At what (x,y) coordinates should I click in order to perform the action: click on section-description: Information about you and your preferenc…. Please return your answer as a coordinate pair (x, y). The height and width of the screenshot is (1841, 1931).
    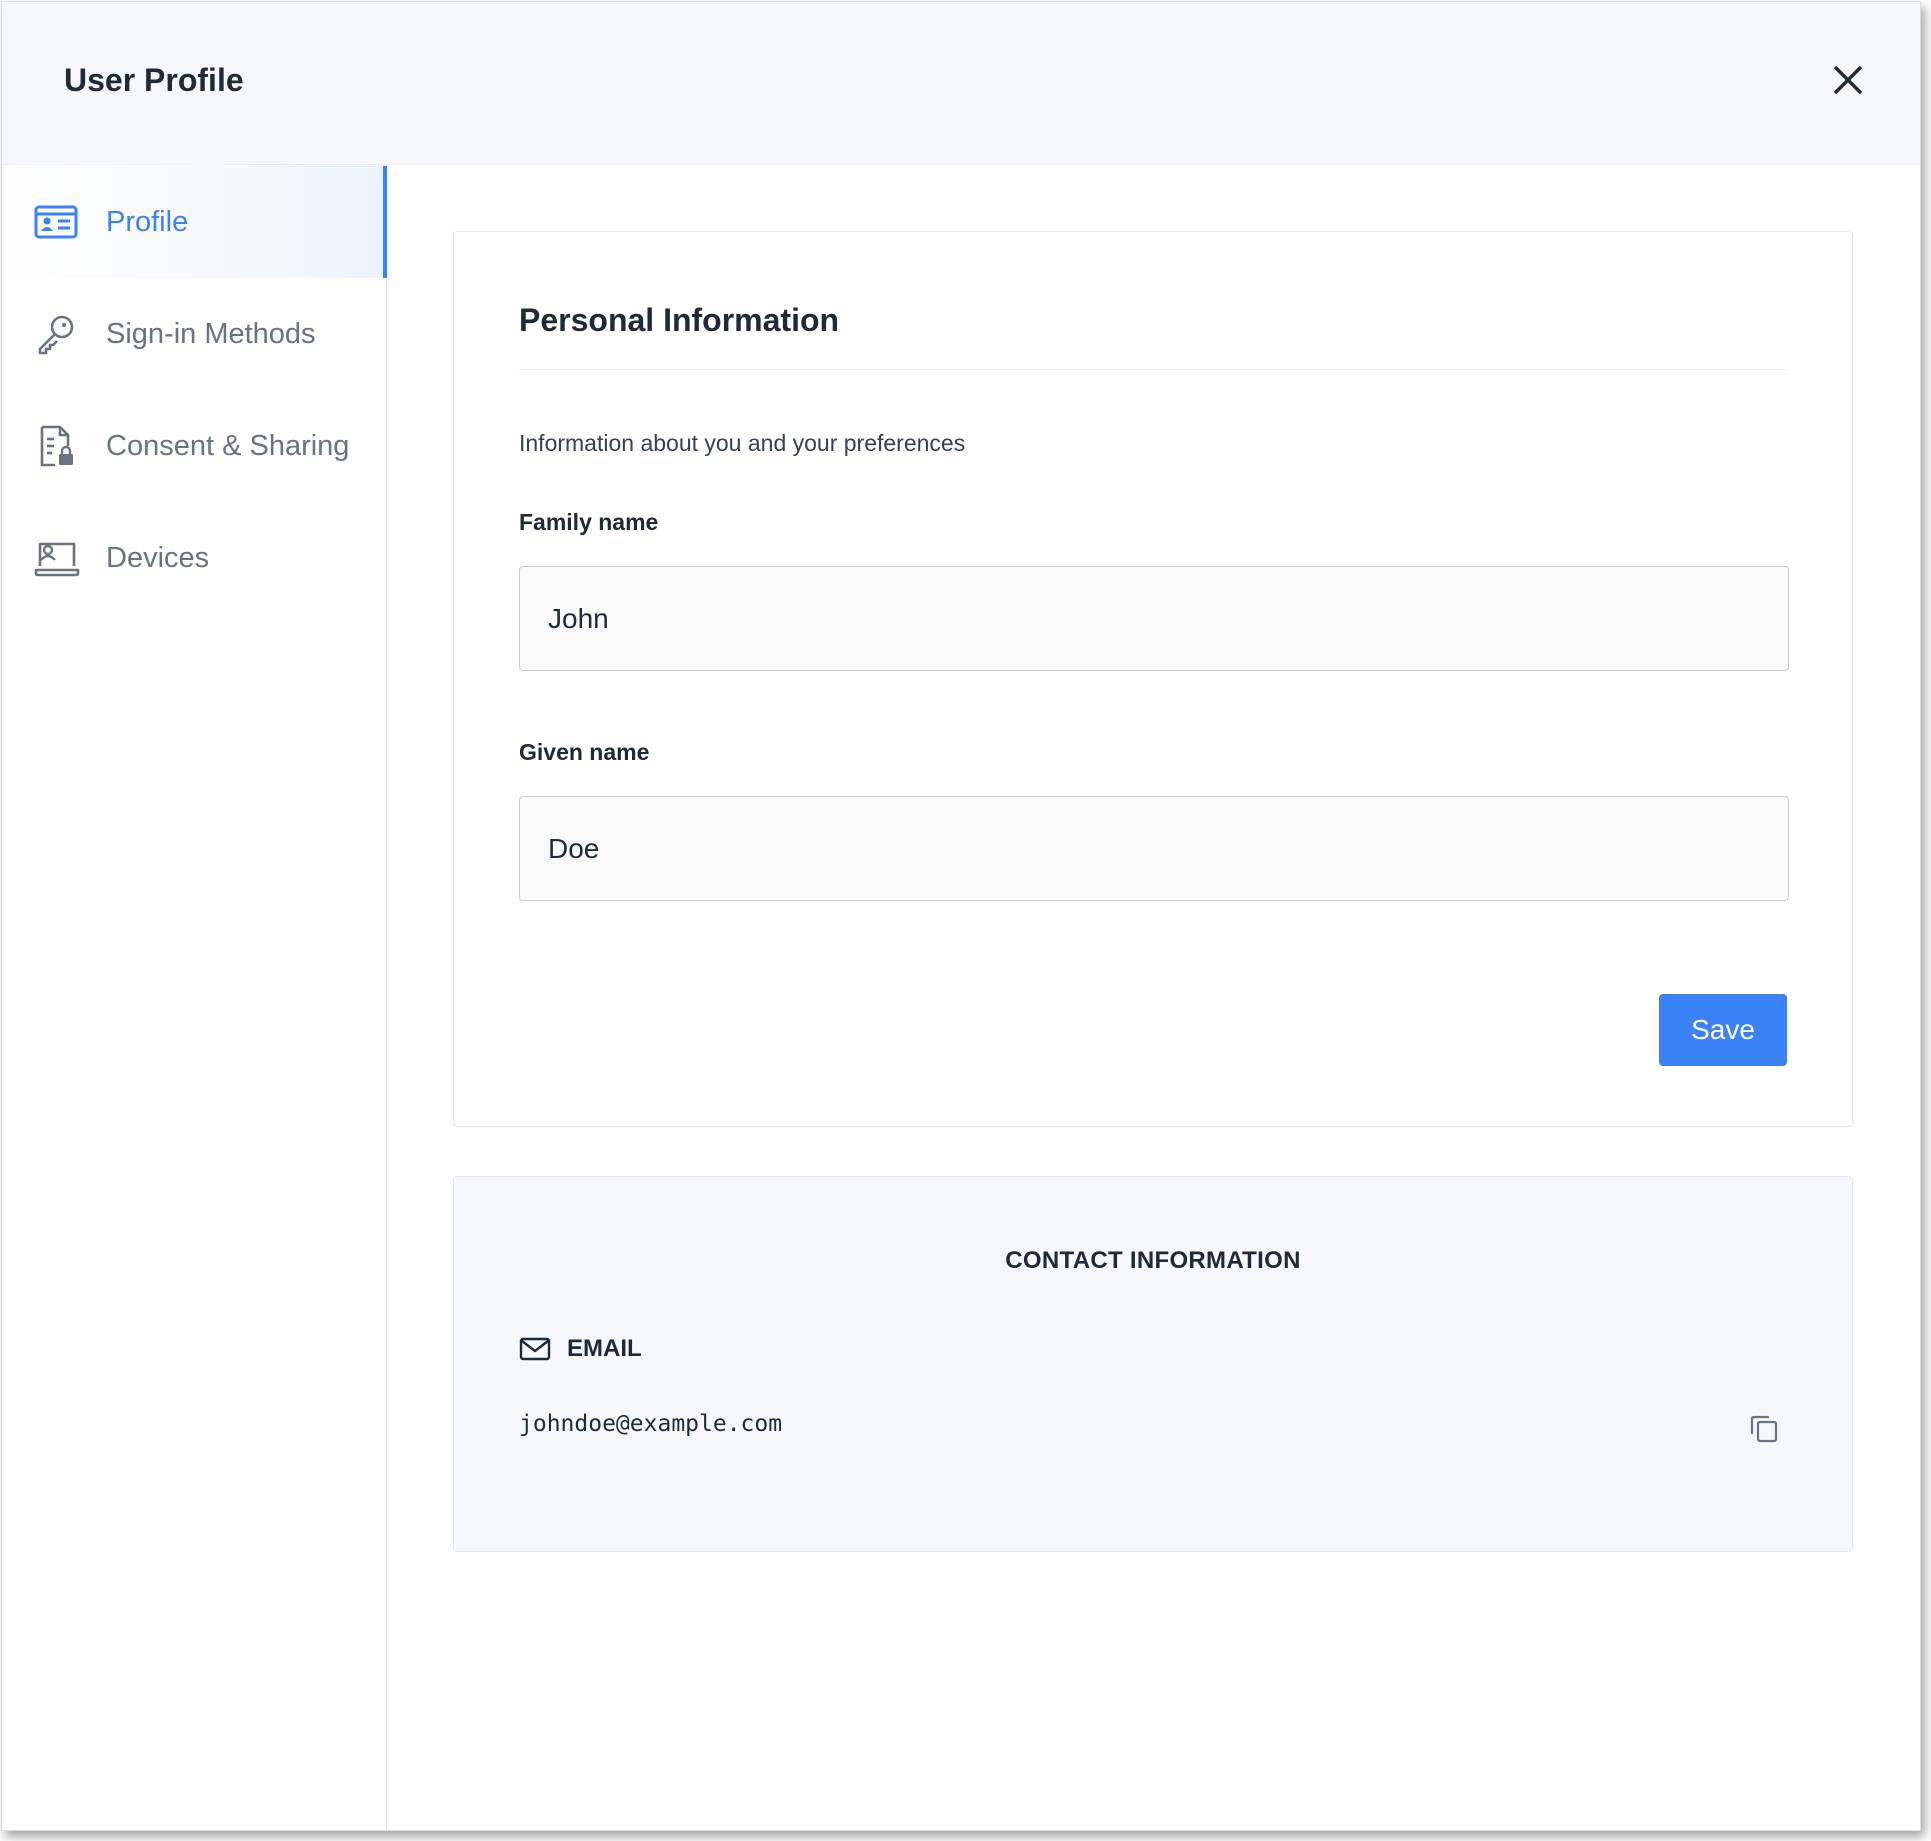
    Looking at the image, I should click on (742, 443).